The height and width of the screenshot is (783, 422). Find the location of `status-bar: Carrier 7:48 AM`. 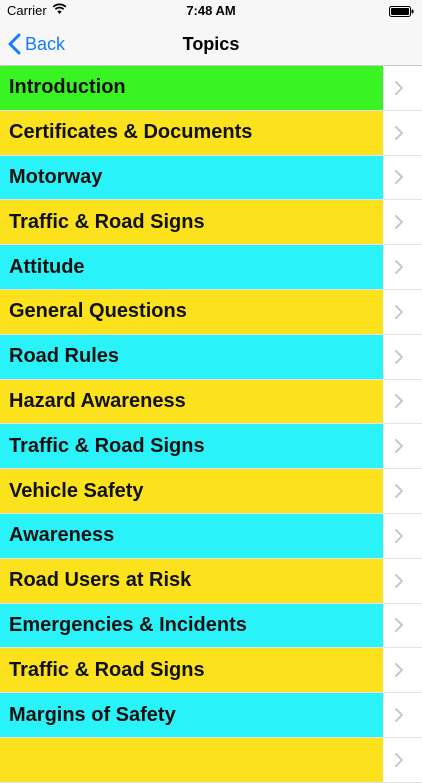

status-bar: Carrier 7:48 AM is located at coordinates (211, 11).